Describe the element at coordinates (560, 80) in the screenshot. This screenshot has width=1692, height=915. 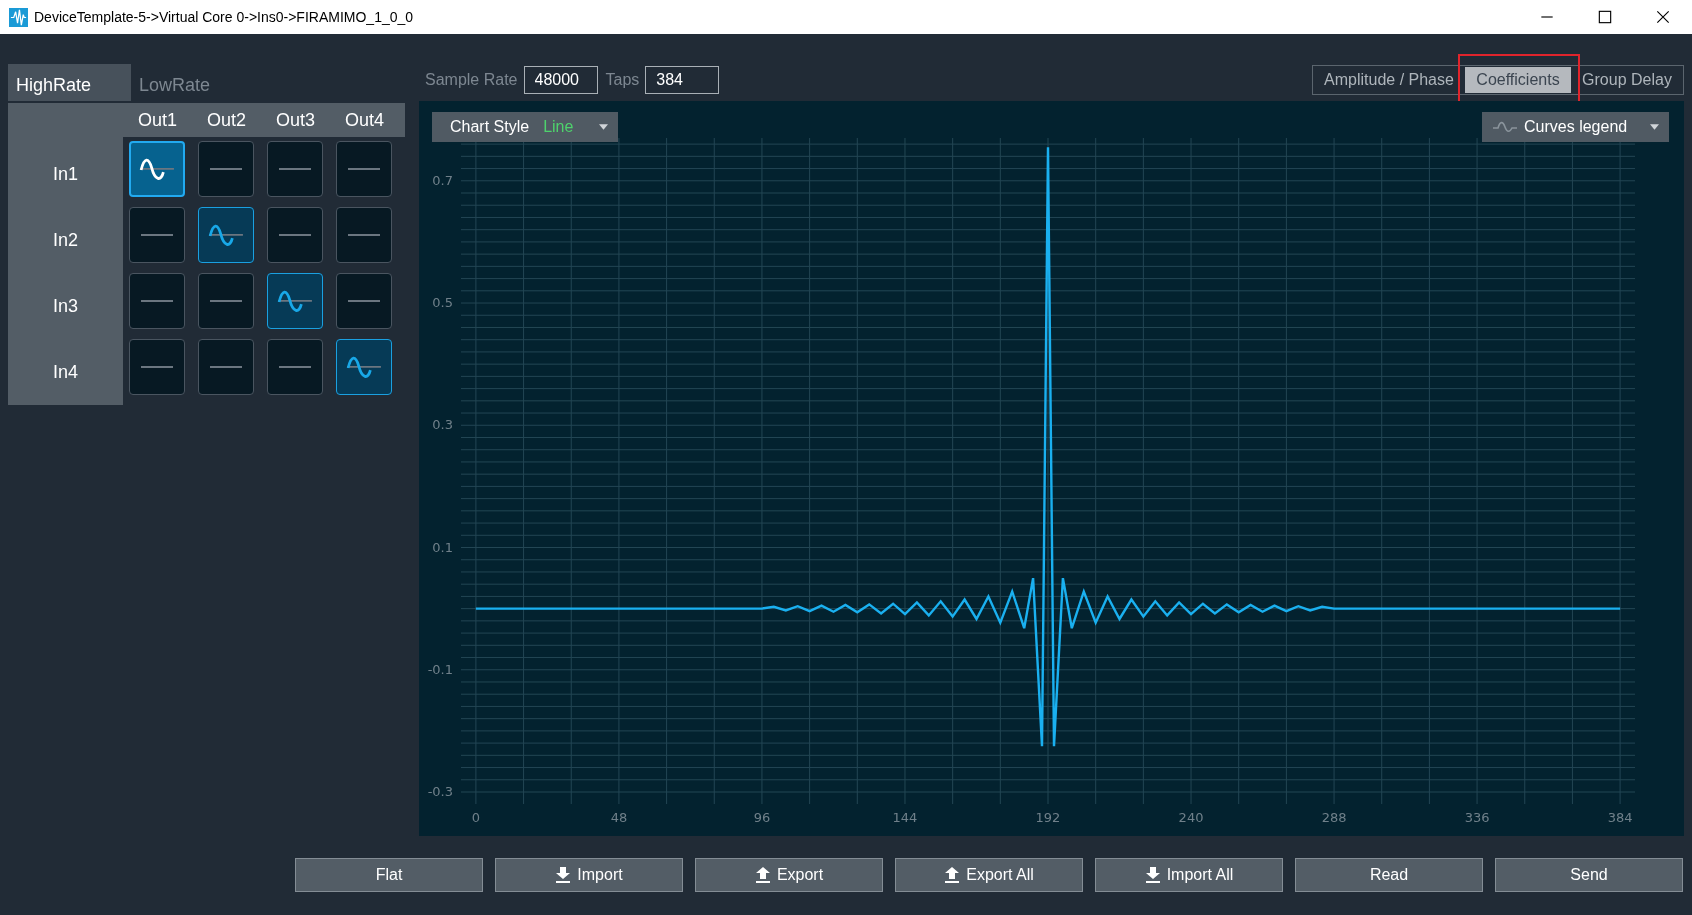
I see `sample-rate-field: 48000` at that location.